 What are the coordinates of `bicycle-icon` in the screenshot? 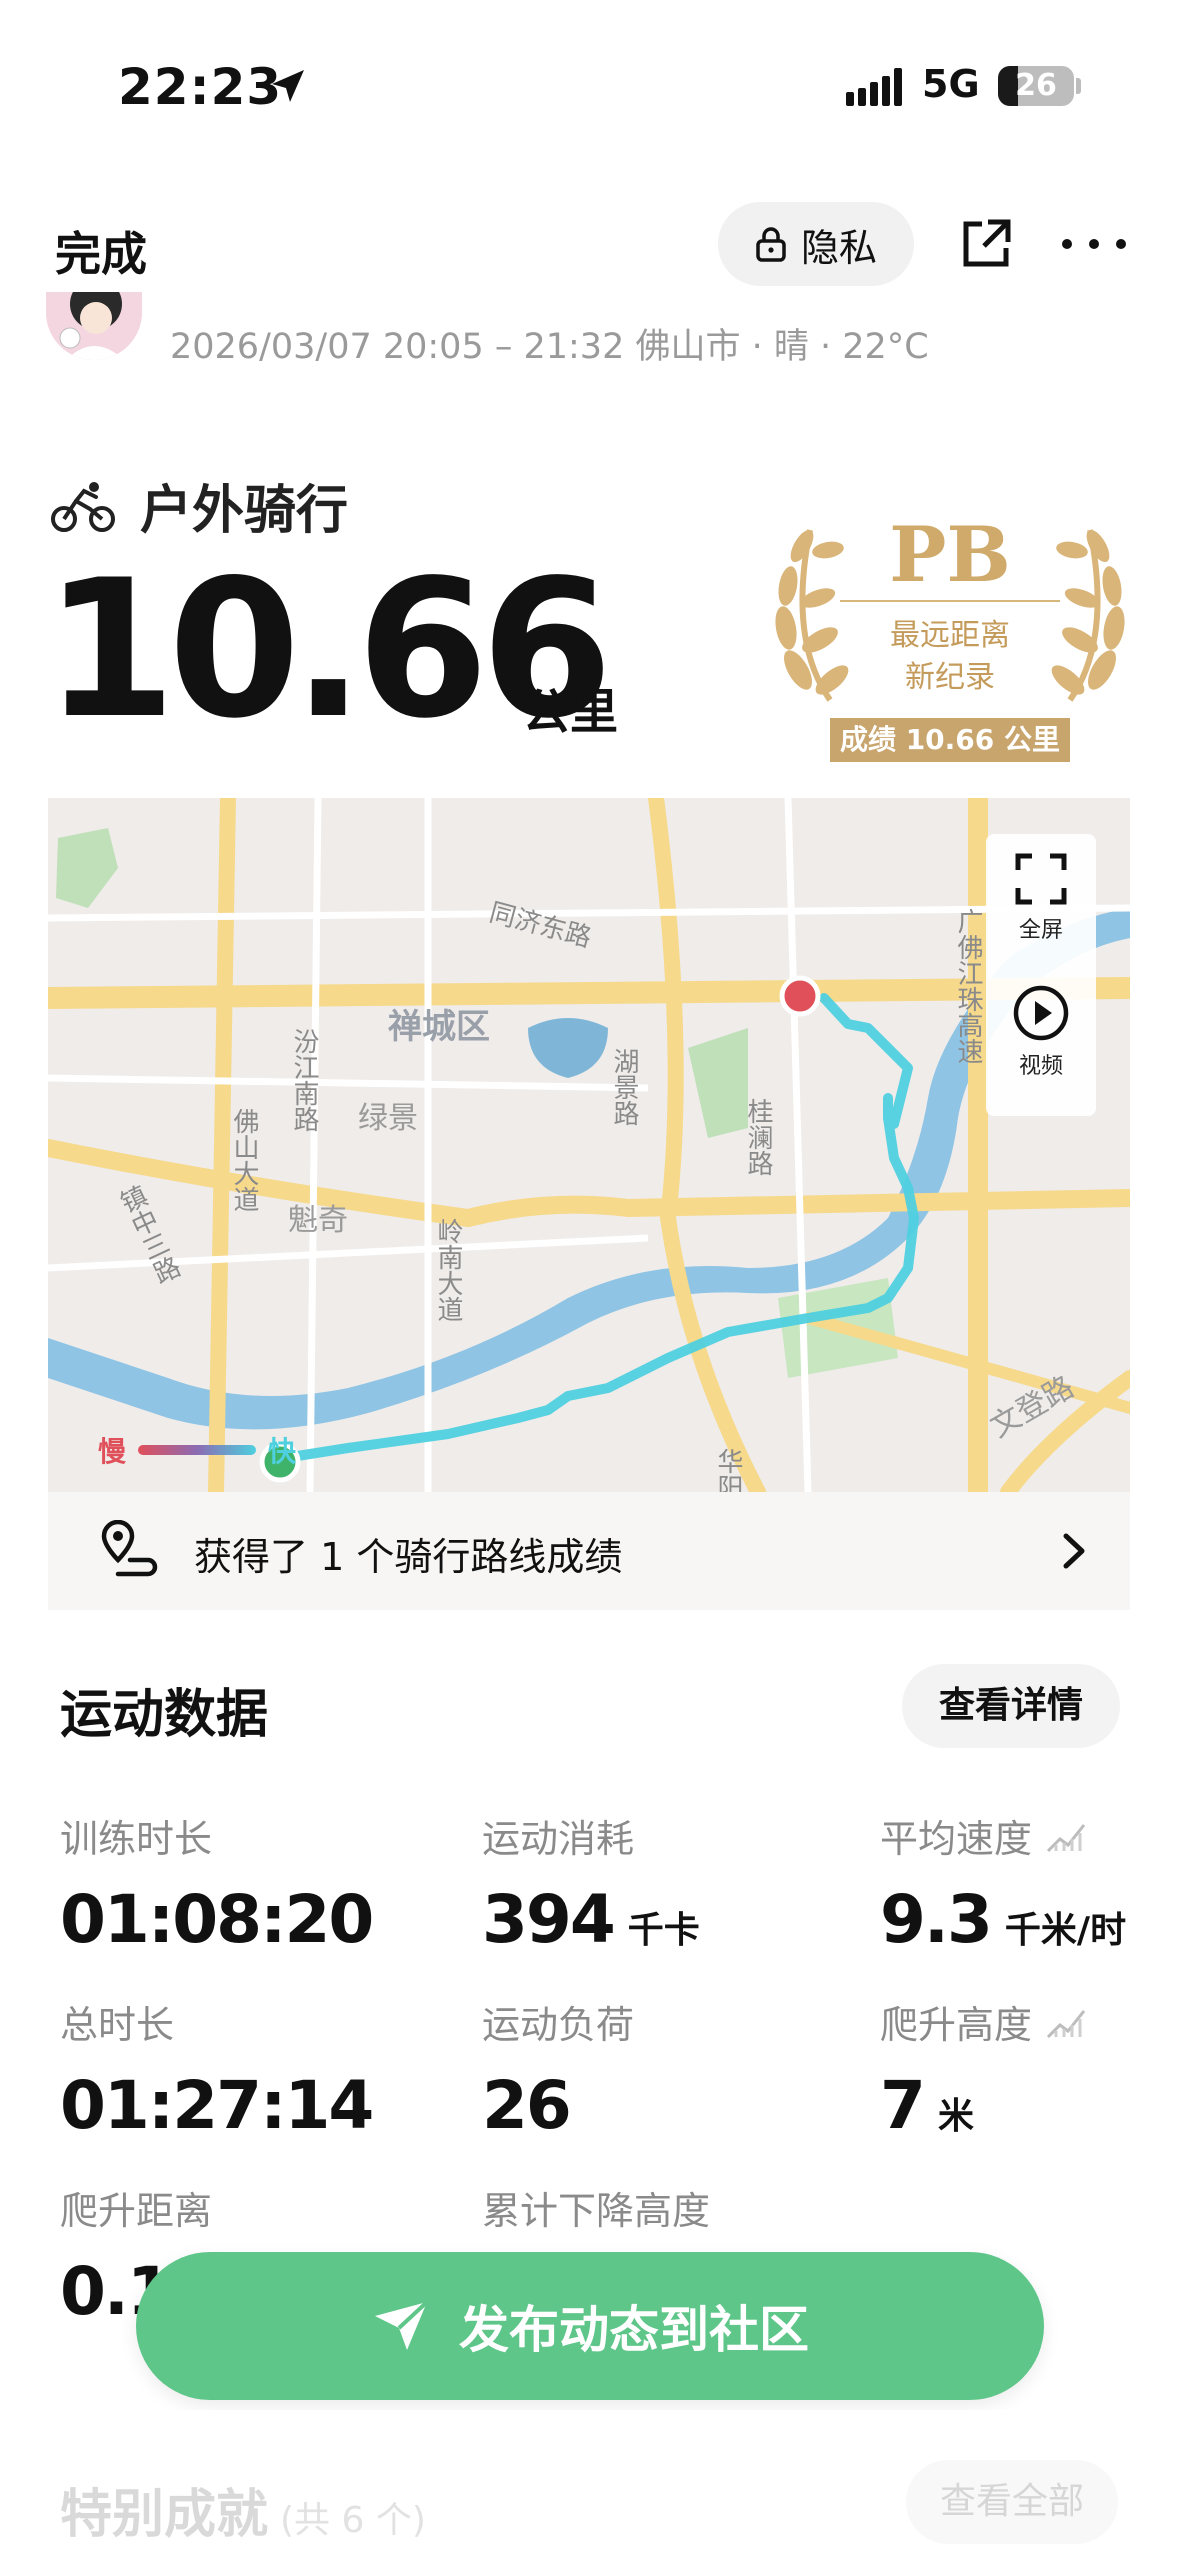 It's located at (83, 506).